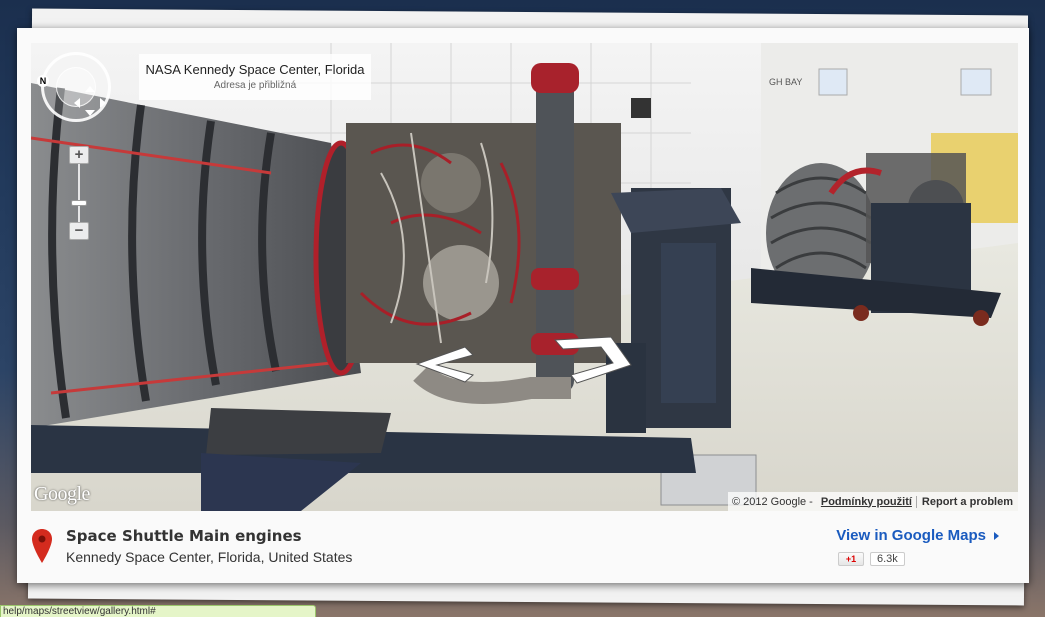  What do you see at coordinates (446, 364) in the screenshot?
I see `pan-left-arrow` at bounding box center [446, 364].